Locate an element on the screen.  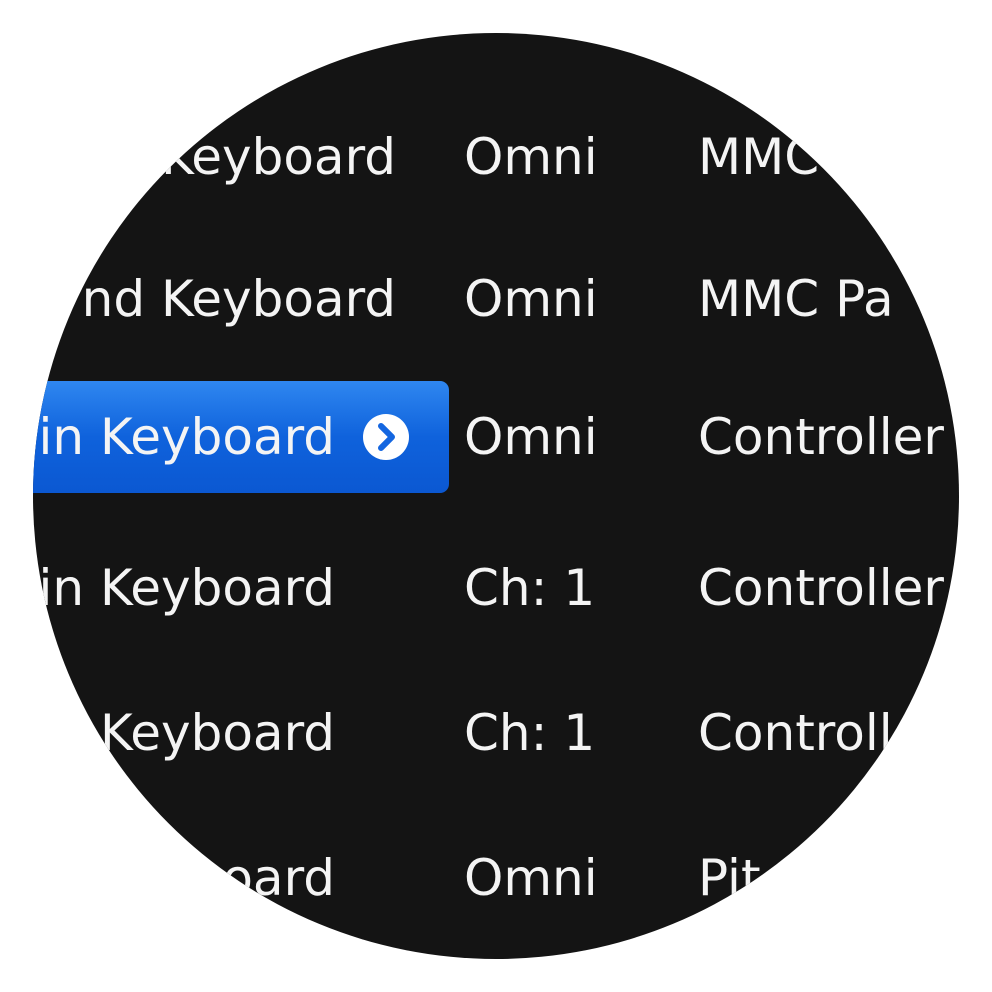
chevron-right-circle-icon is located at coordinates (386, 437).